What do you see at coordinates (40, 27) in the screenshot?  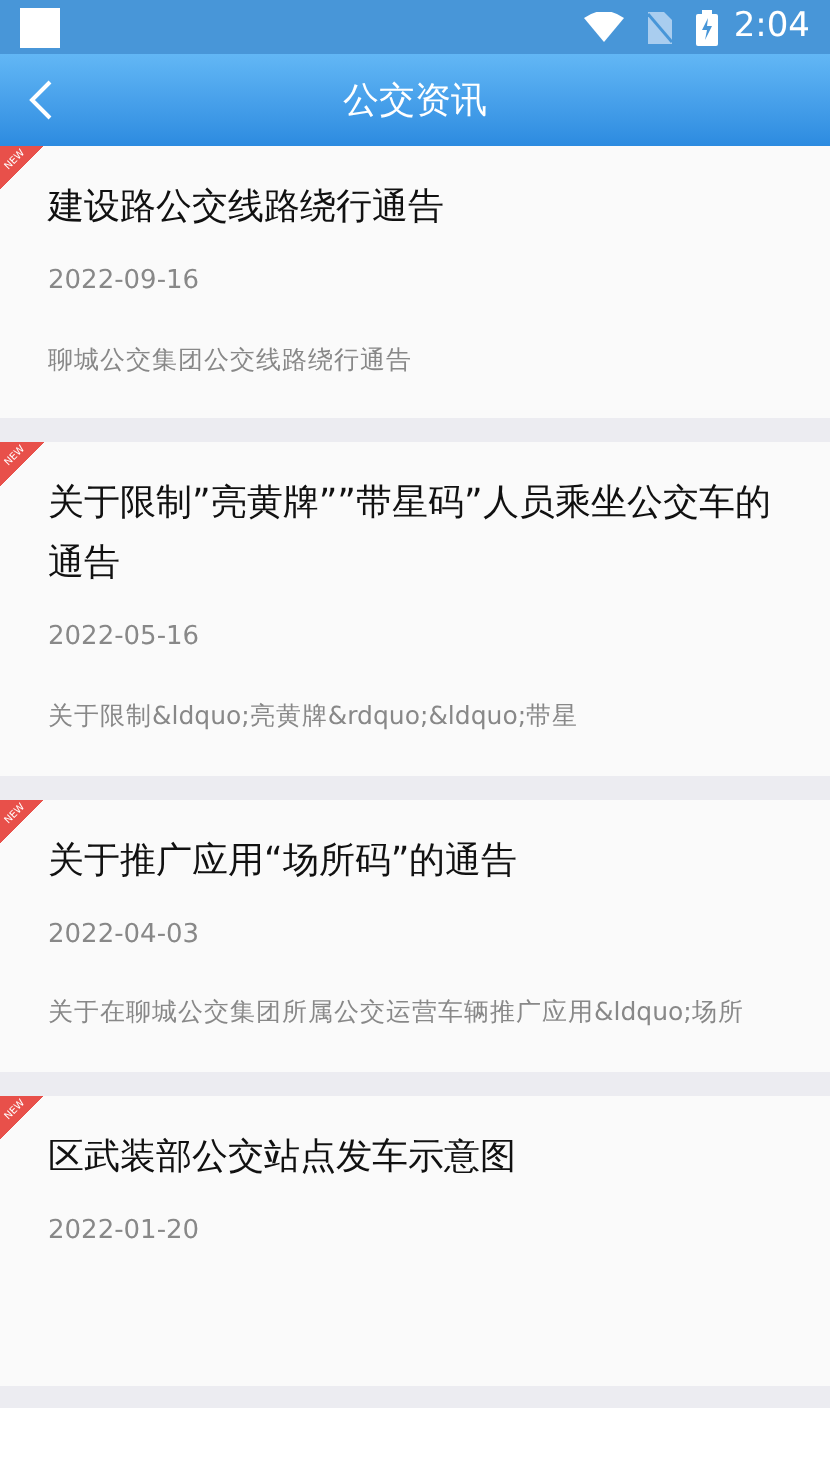 I see `notification-icon` at bounding box center [40, 27].